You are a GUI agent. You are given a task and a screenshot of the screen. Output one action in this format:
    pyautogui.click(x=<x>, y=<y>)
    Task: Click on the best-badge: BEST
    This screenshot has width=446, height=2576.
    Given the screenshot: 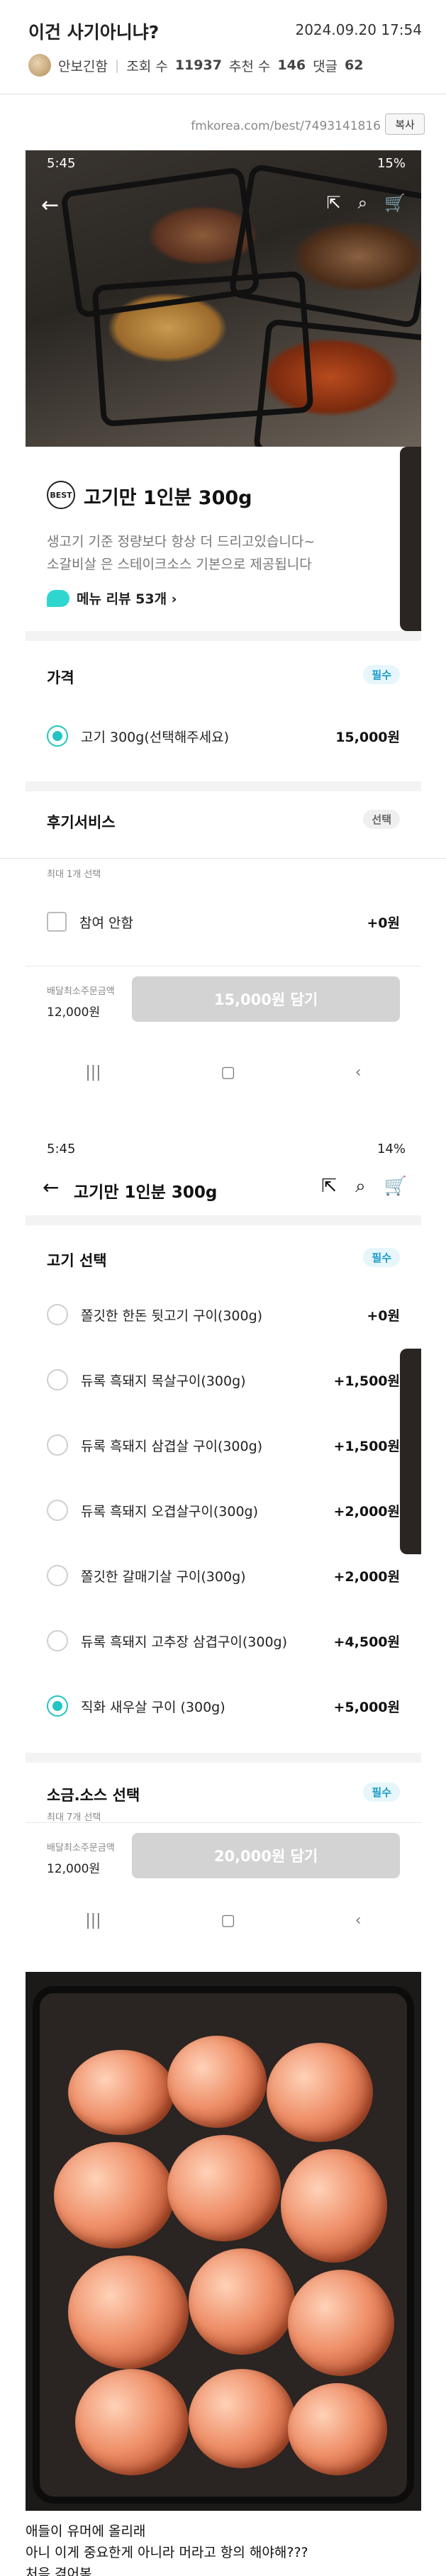 What is the action you would take?
    pyautogui.click(x=61, y=495)
    